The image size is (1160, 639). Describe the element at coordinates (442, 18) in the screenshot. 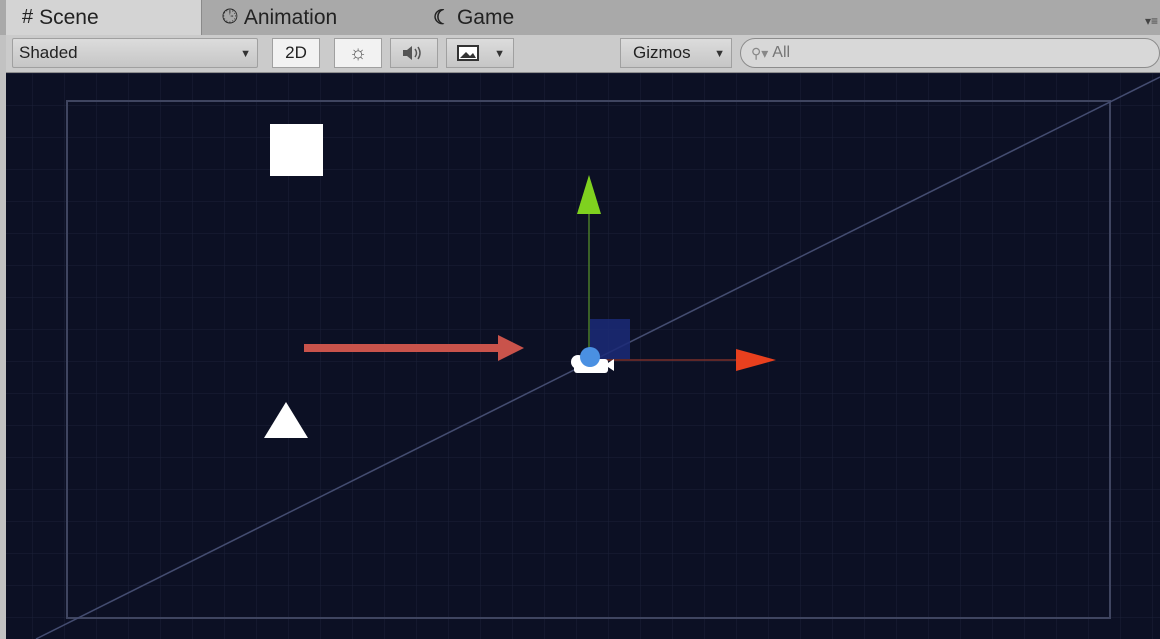

I see `pacman-icon: ☾` at that location.